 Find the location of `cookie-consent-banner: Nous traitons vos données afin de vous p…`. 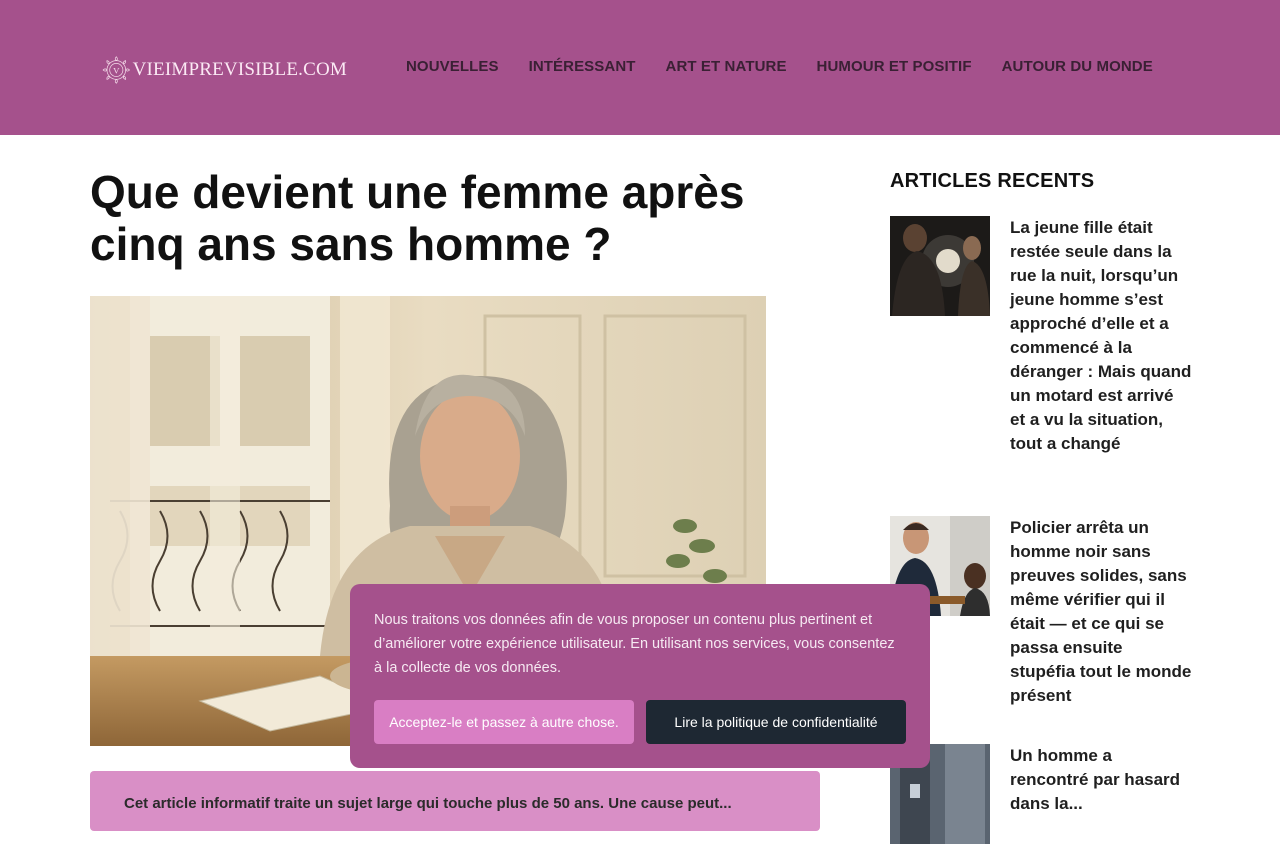

cookie-consent-banner: Nous traitons vos données afin de vous p… is located at coordinates (640, 676).